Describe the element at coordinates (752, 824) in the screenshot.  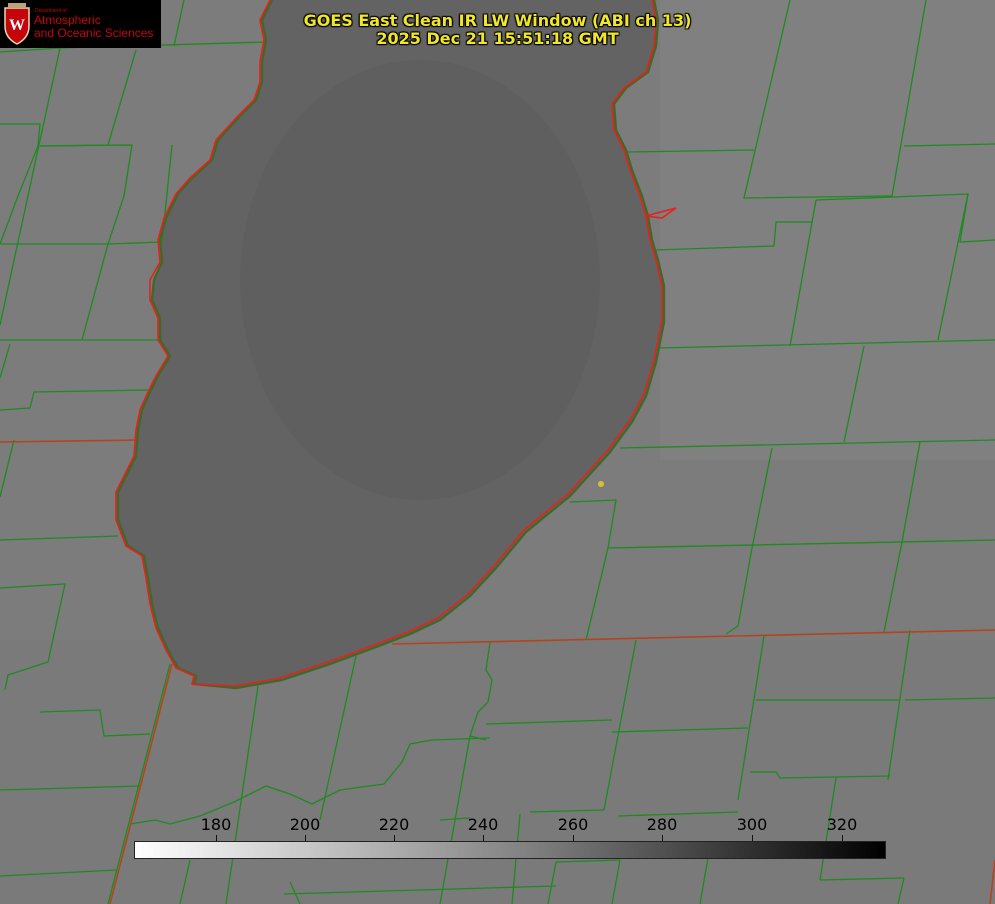
I see `colorbar-tick-label: 300` at that location.